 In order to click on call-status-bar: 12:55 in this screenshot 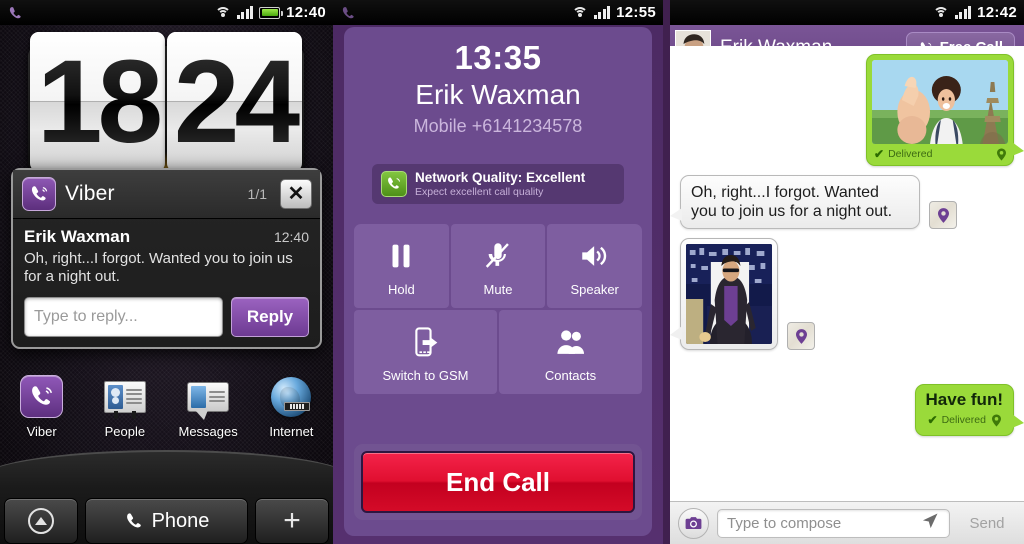, I will do `click(498, 12)`.